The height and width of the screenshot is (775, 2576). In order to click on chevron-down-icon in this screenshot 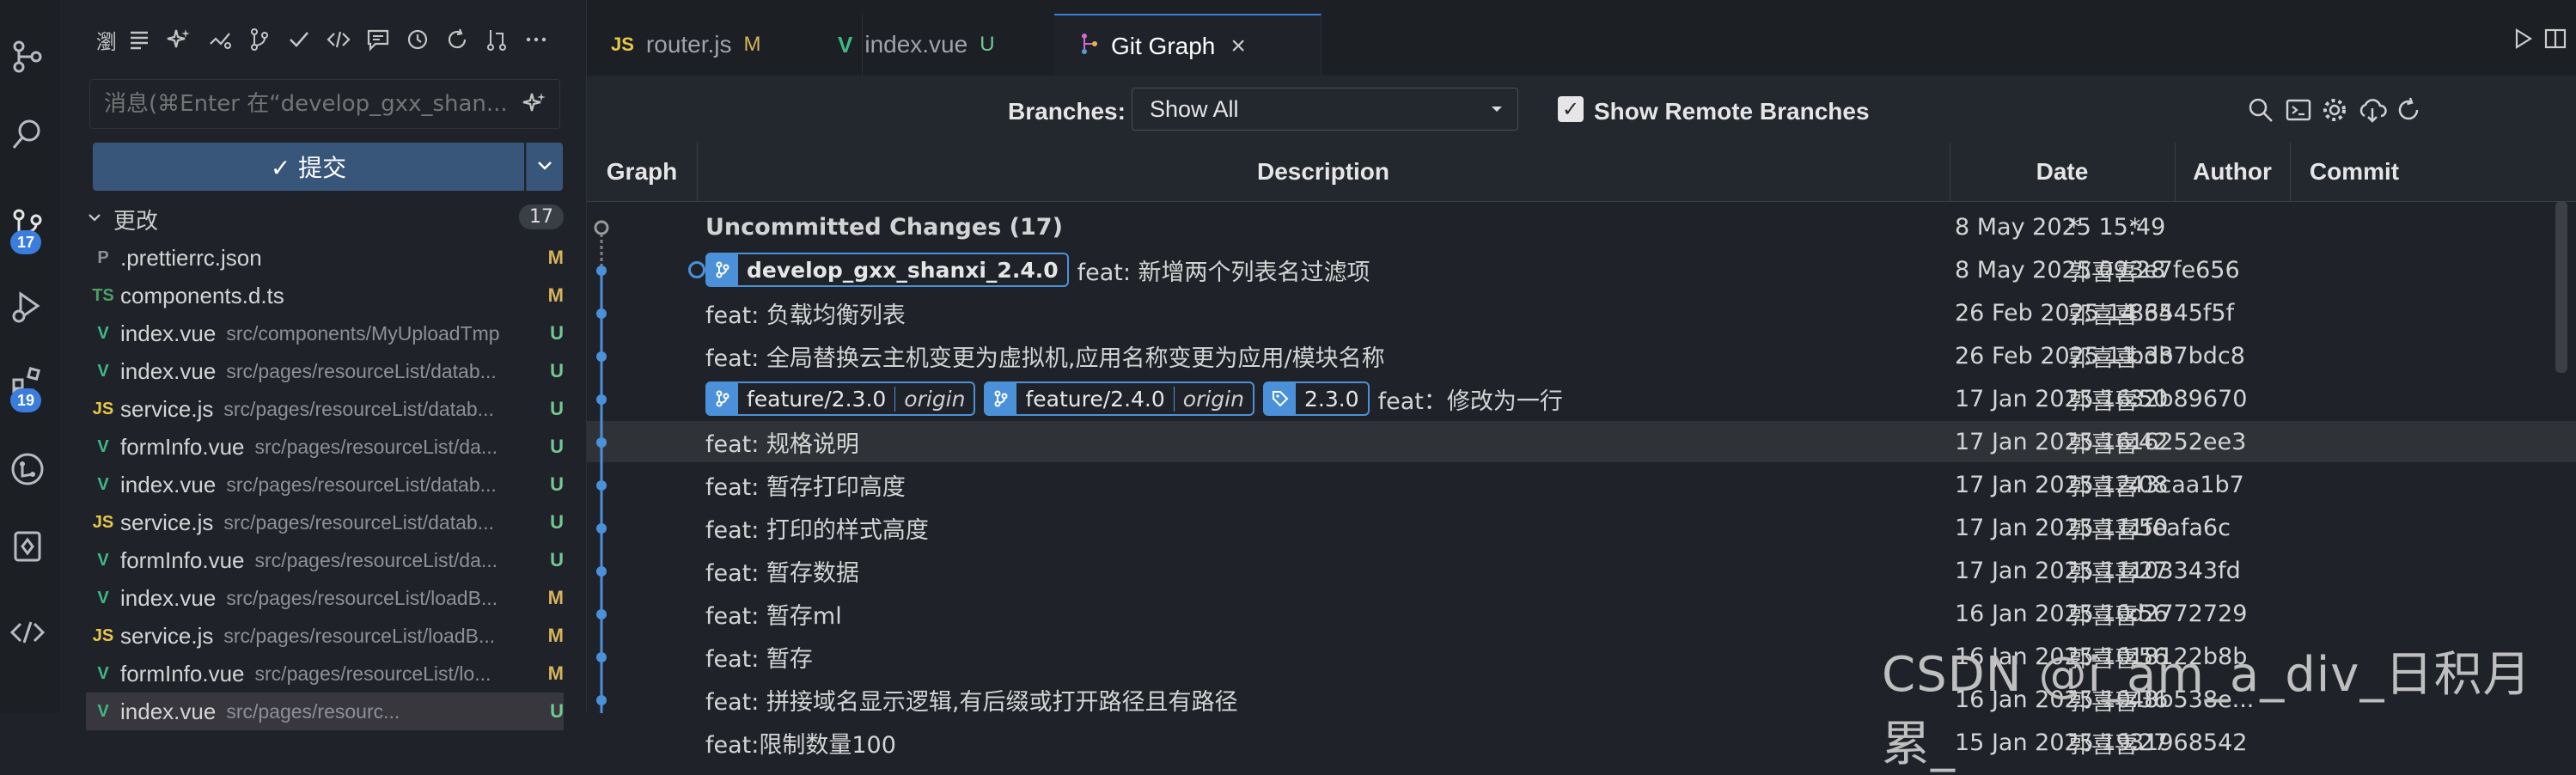, I will do `click(544, 167)`.